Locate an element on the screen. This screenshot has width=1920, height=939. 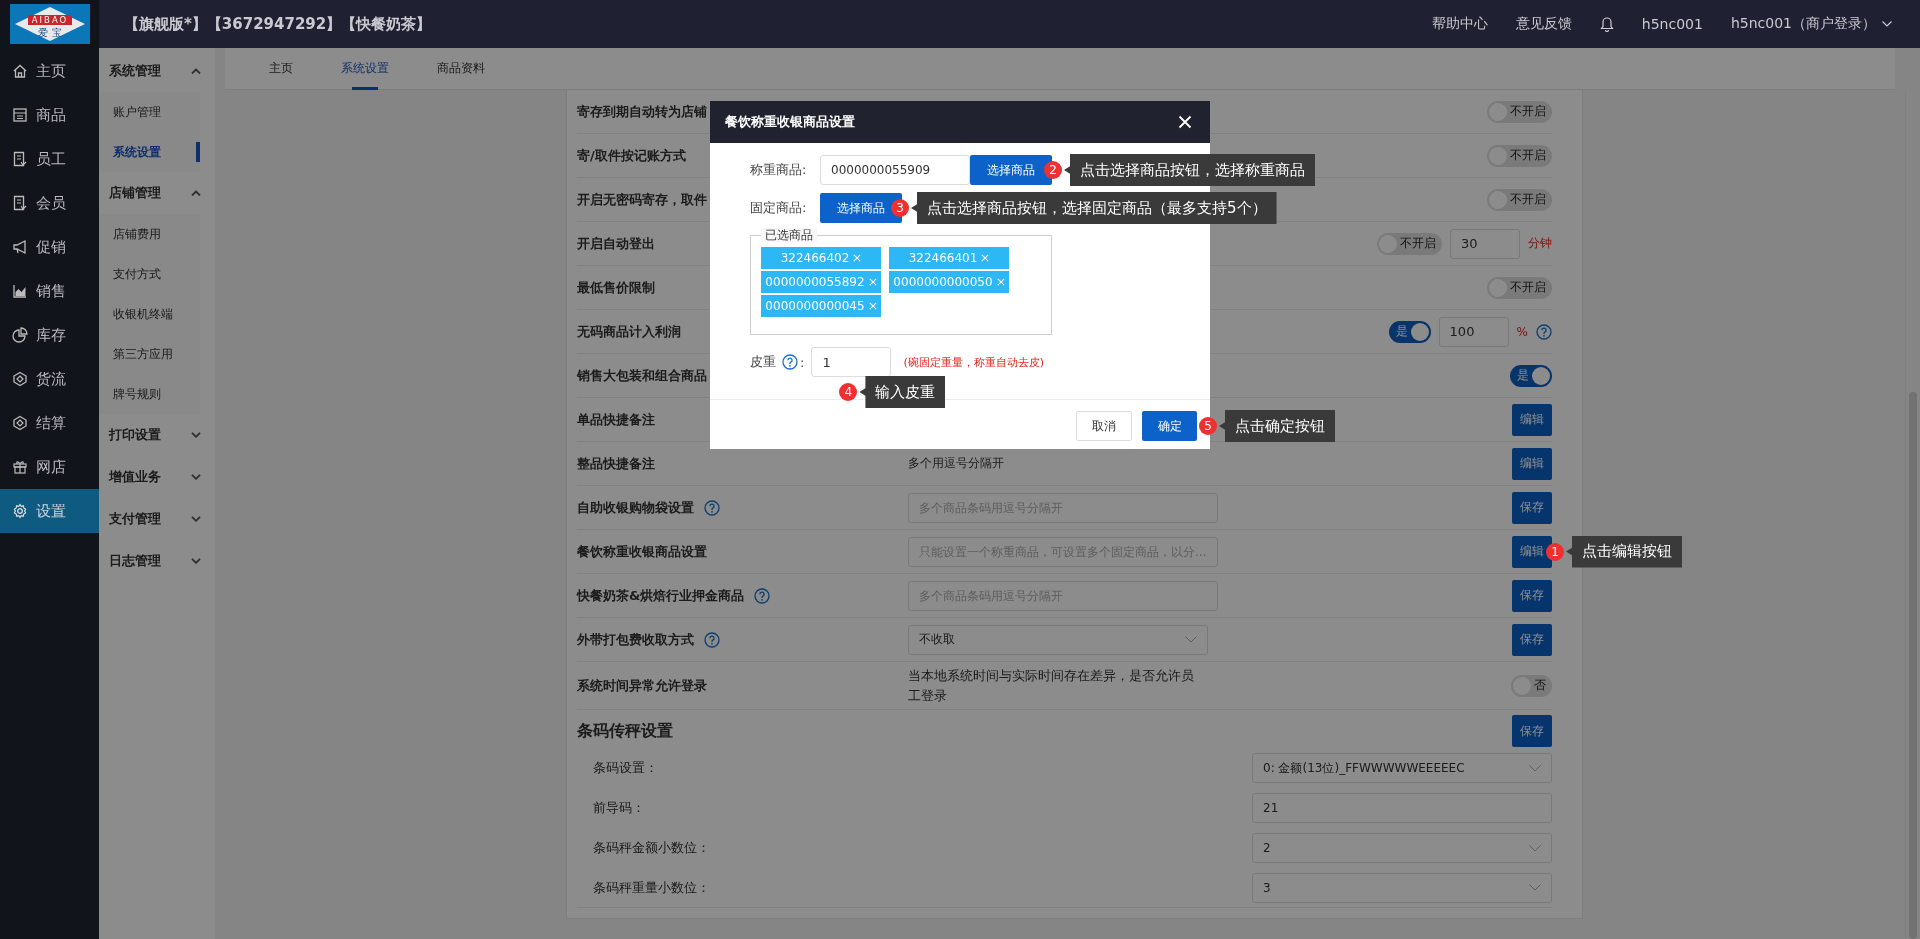
setting-label: 销售大包装和组合商品 is located at coordinates (642, 375).